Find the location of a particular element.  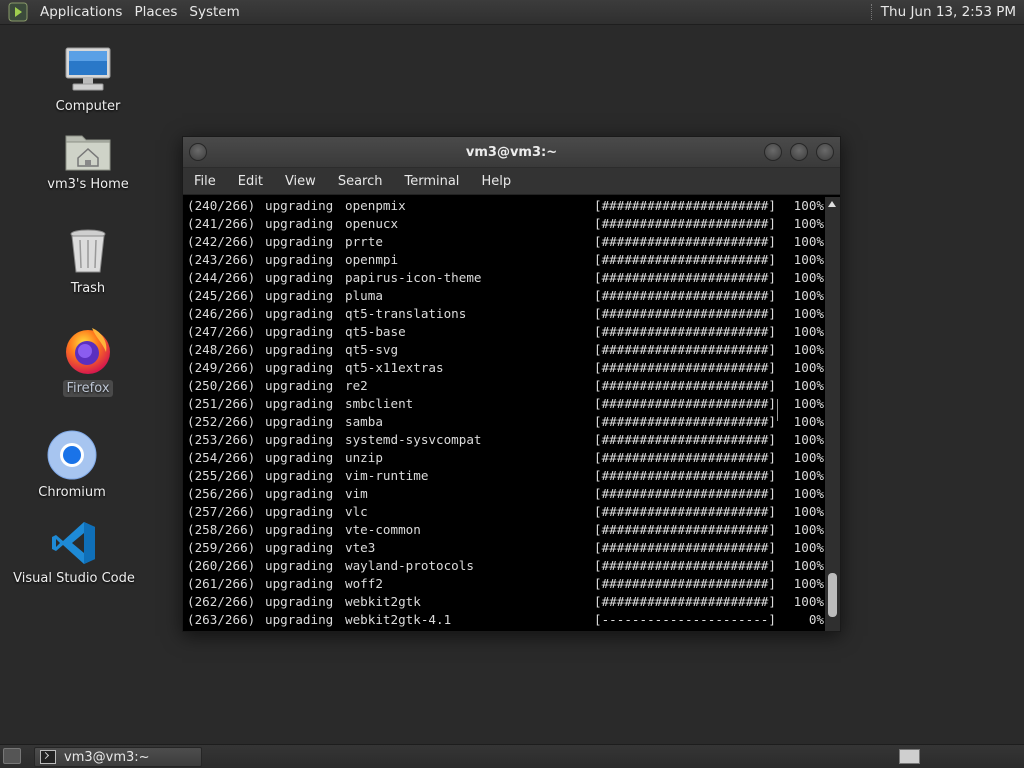

desktop-icon-label: Visual Studio Code is located at coordinates (74, 578).